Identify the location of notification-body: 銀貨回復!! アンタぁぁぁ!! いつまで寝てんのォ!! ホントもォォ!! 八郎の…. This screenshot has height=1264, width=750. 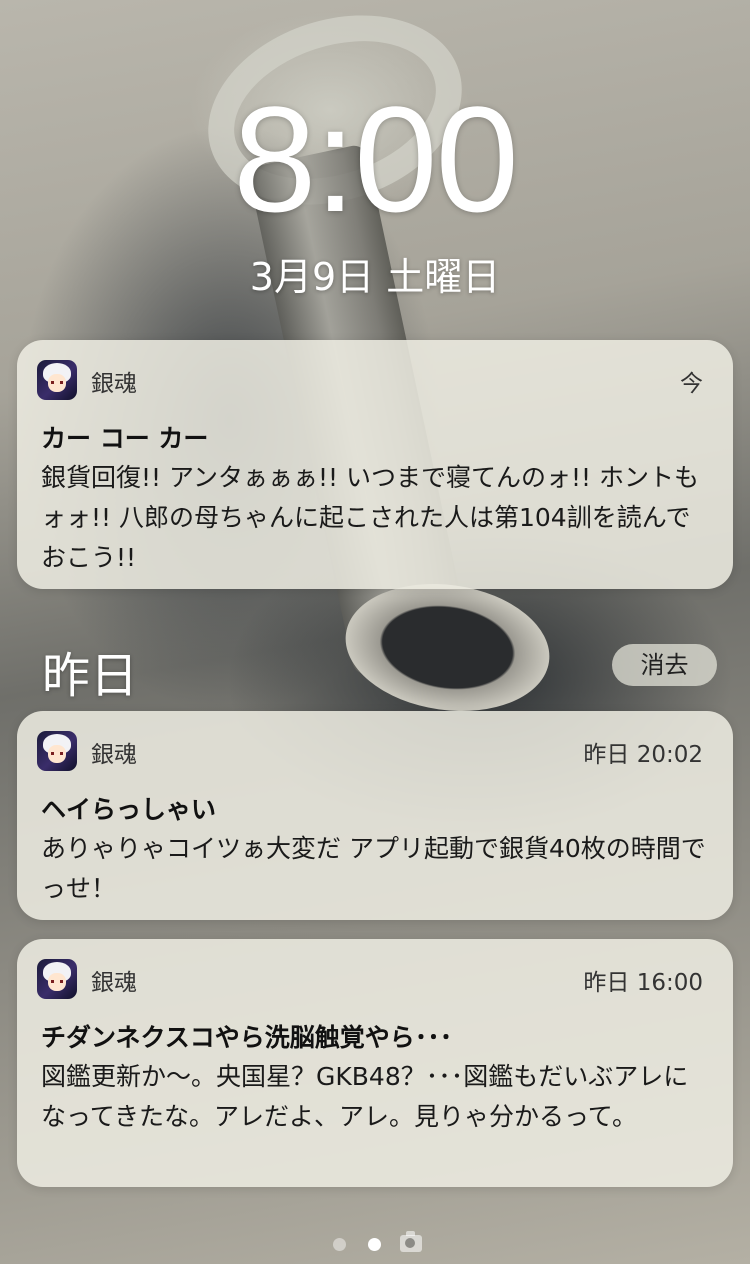
(370, 517).